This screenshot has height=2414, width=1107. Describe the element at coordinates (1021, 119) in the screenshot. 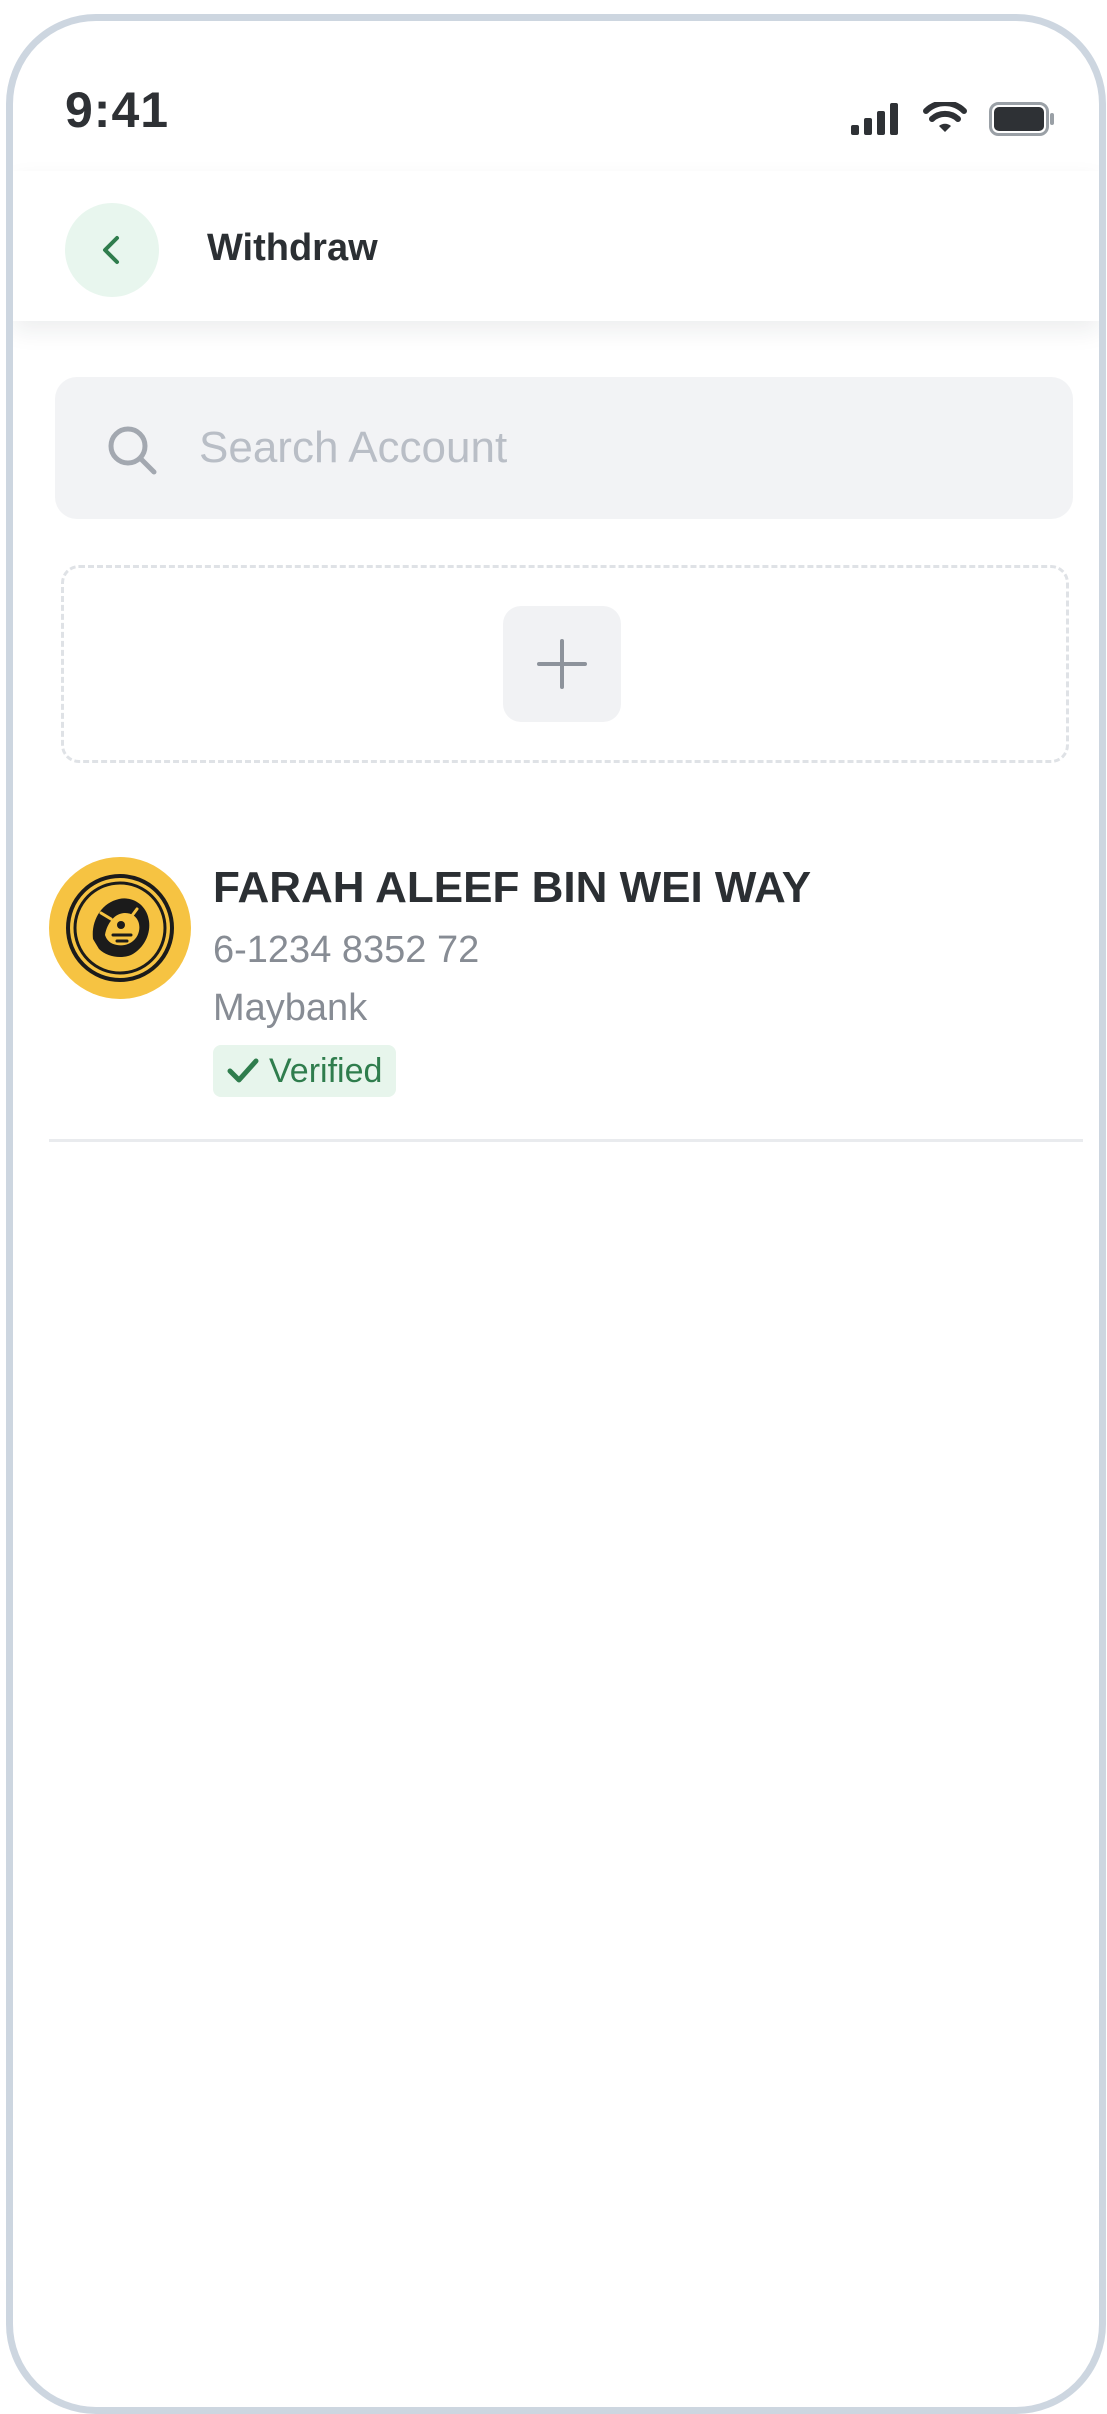

I see `battery-icon` at that location.